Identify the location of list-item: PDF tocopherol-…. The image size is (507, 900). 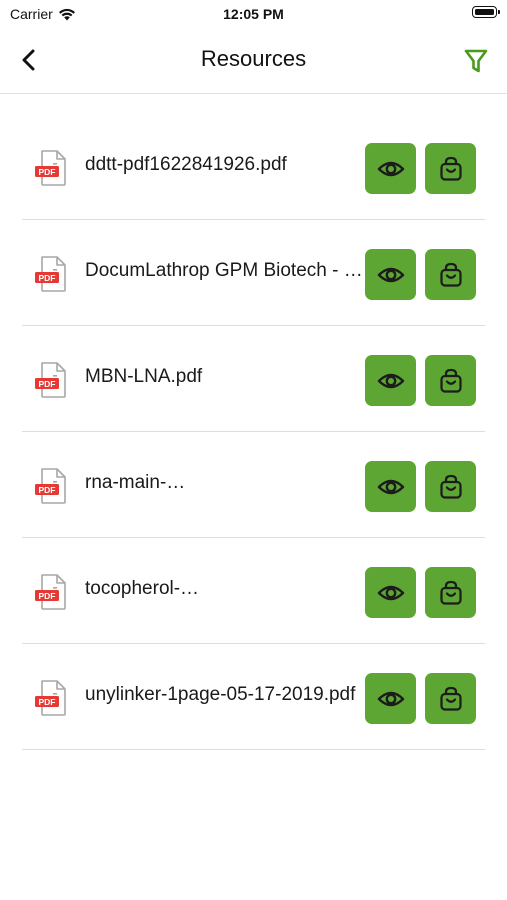
(253, 591).